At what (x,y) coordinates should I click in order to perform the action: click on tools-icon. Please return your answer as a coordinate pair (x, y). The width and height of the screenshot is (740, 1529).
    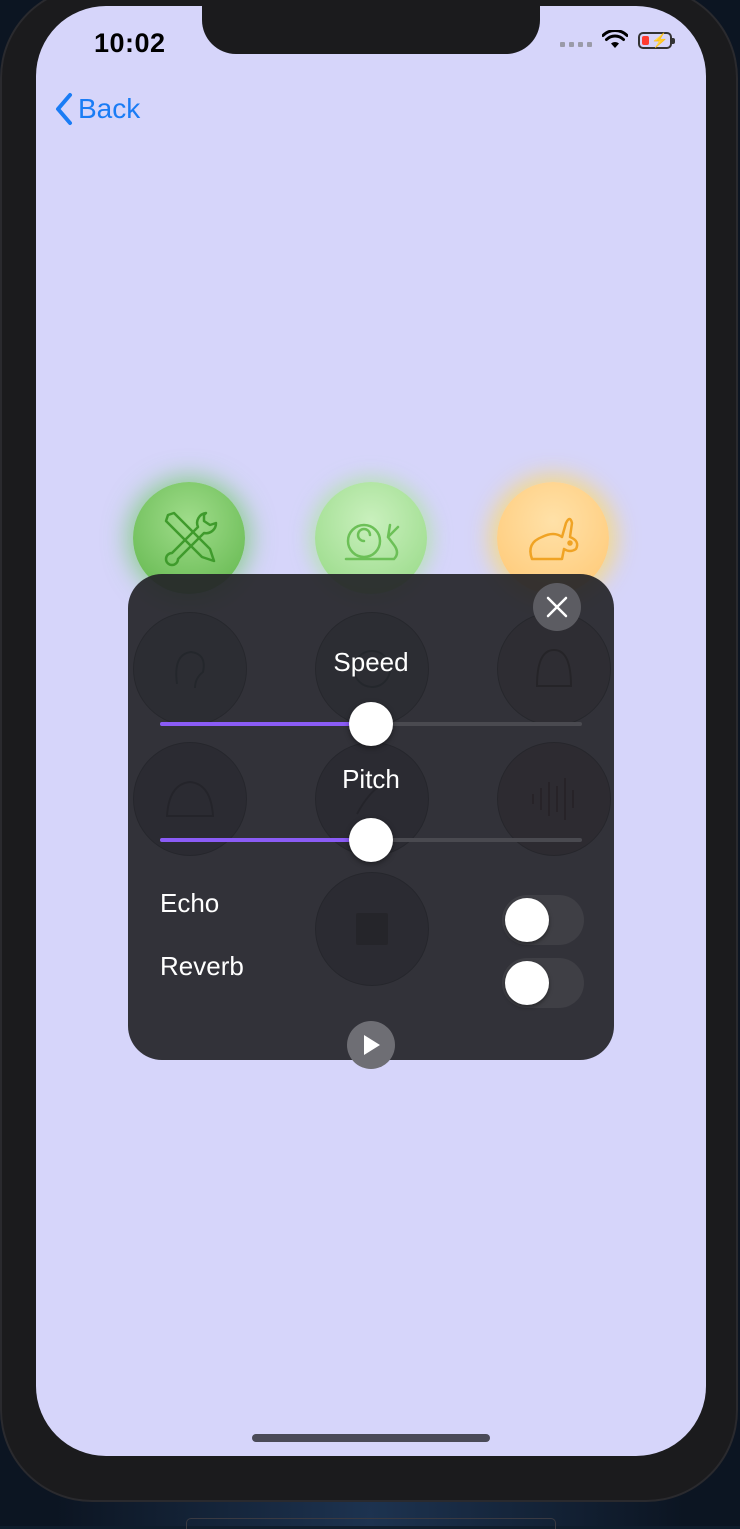
    Looking at the image, I should click on (191, 539).